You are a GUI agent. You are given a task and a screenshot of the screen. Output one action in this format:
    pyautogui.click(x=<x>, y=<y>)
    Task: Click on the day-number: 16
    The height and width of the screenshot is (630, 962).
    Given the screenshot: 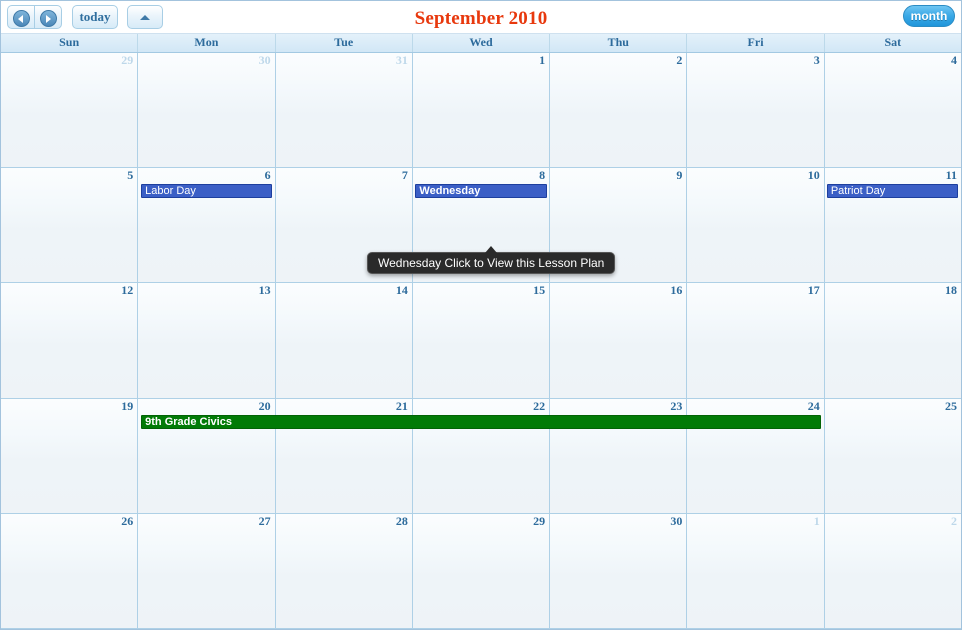 What is the action you would take?
    pyautogui.click(x=676, y=290)
    